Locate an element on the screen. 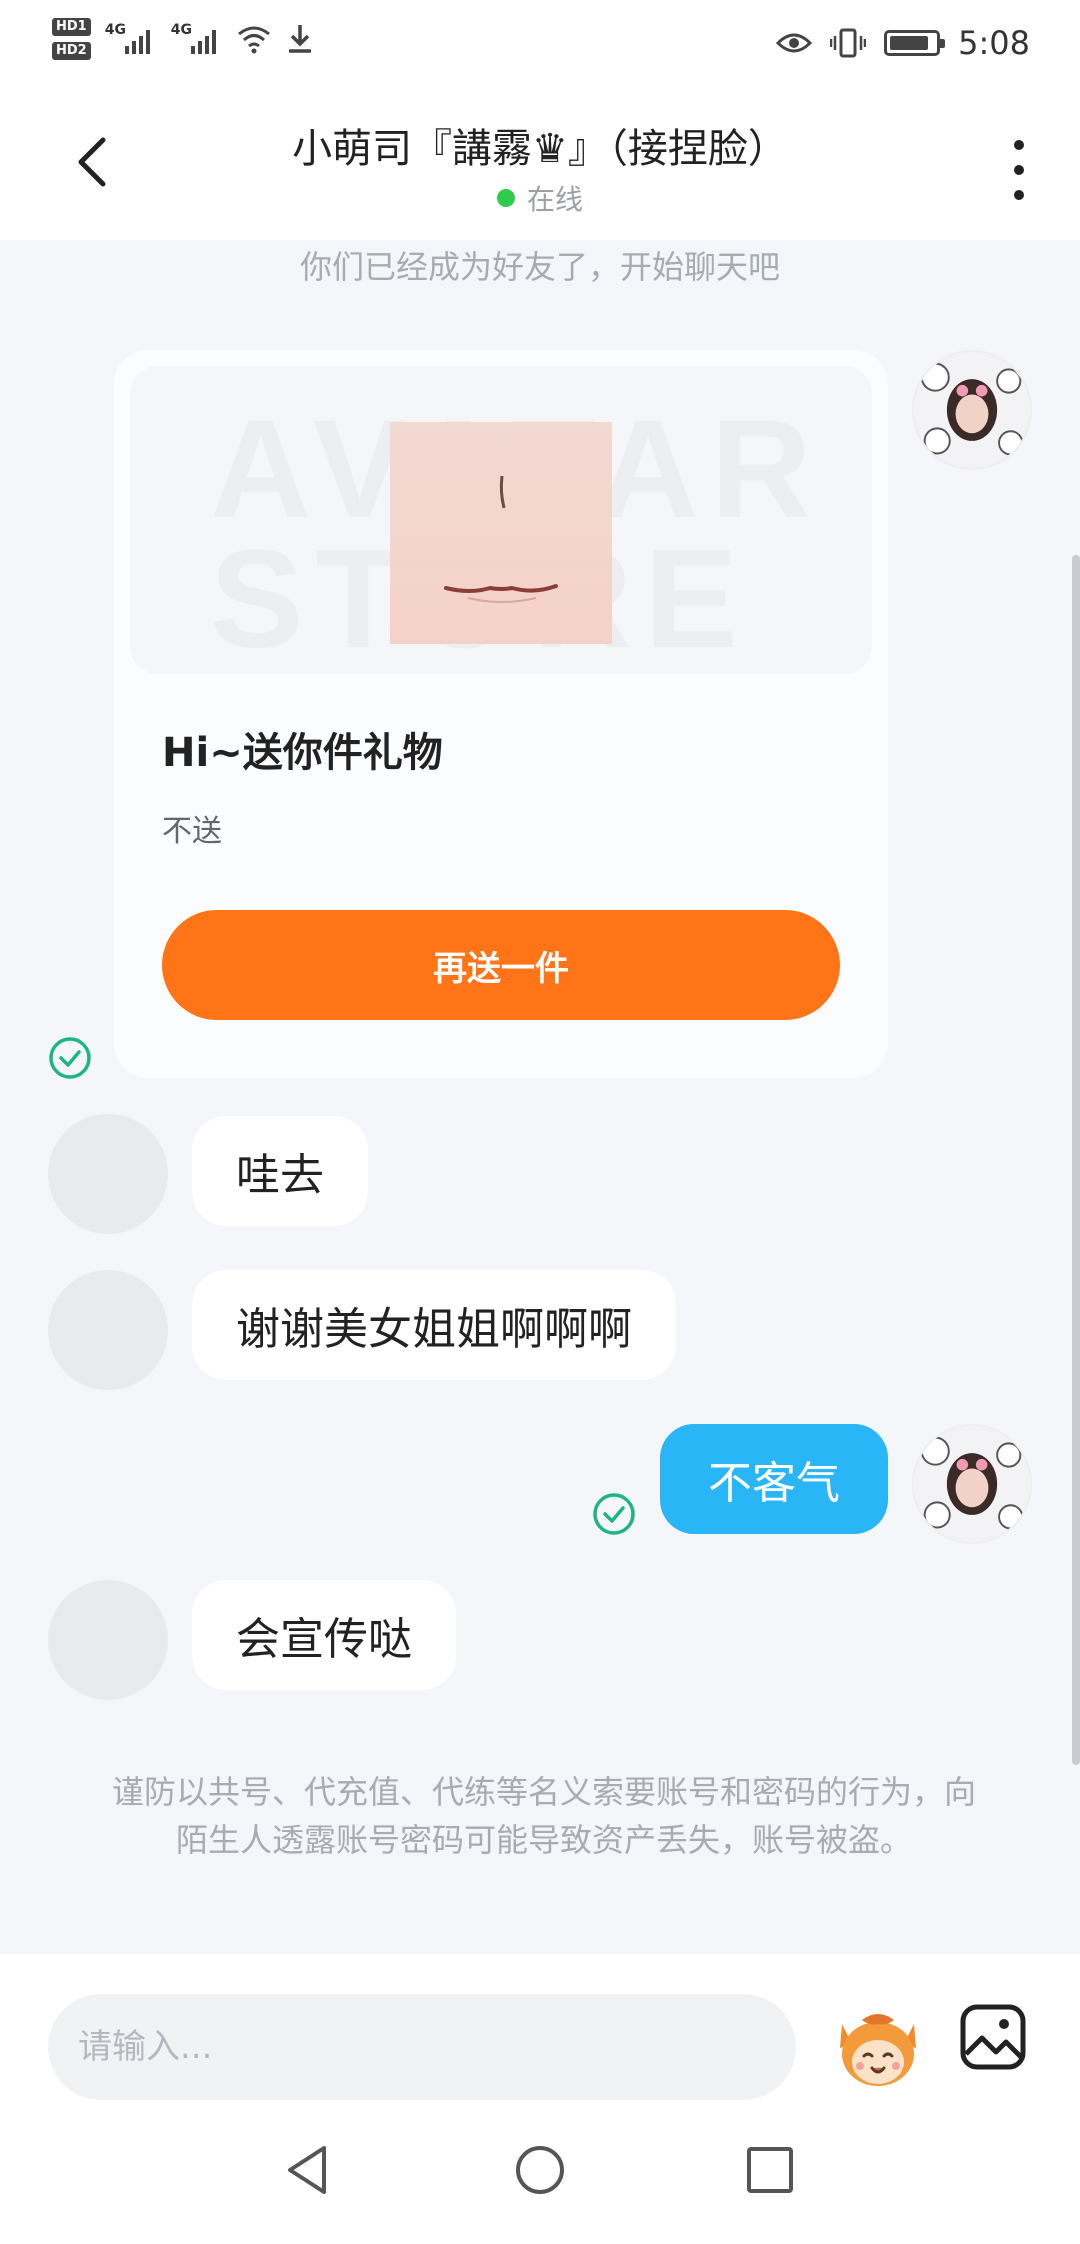 This screenshot has height=2244, width=1080. message-bubble-incoming: 哇去 is located at coordinates (280, 1171).